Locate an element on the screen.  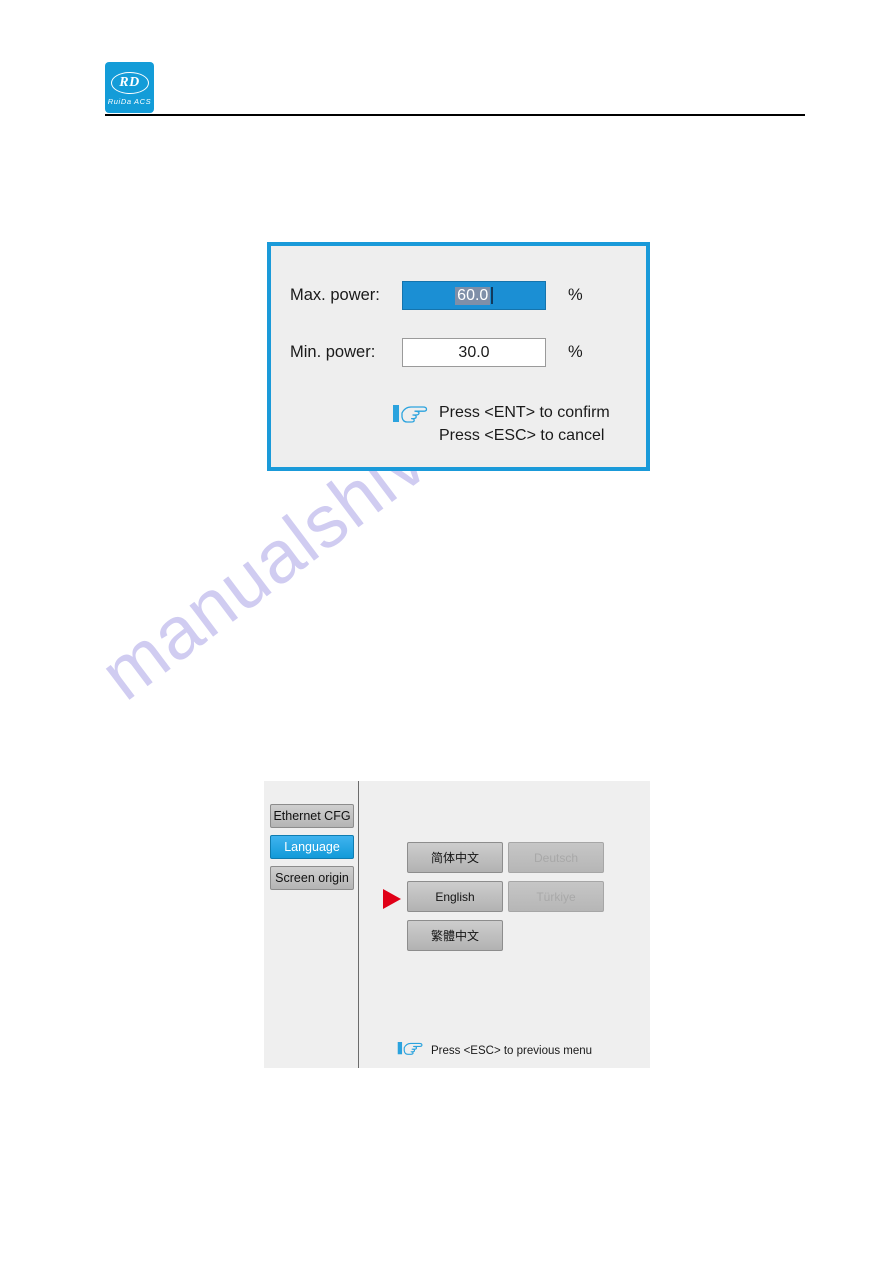
max-power-input: 60.0 is located at coordinates (474, 295).